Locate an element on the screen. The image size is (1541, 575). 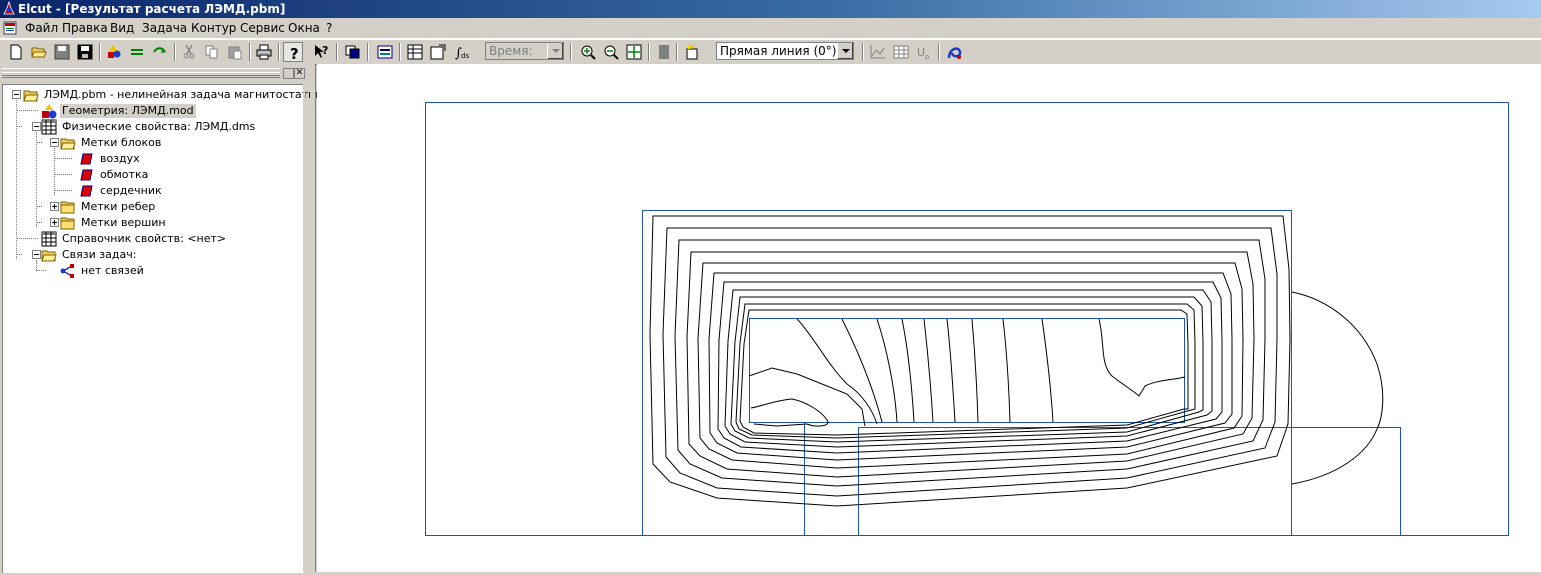
new-contour-button is located at coordinates (692, 52).